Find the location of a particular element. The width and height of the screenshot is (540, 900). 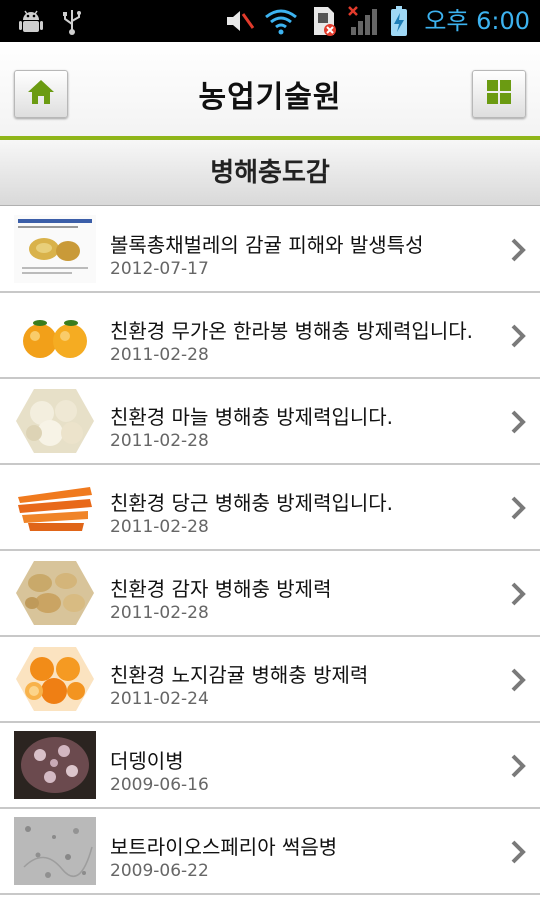

list-item-title: 더뎅이병 is located at coordinates (147, 761).